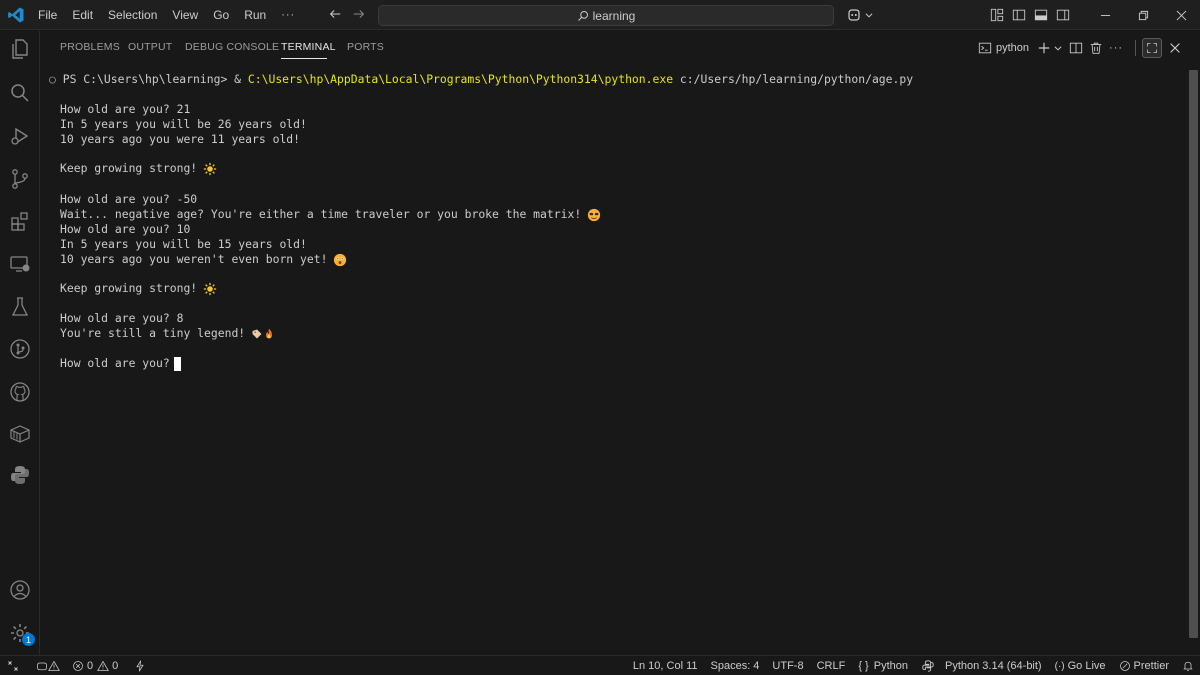 The image size is (1200, 675). I want to click on minimize-button, so click(1105, 15).